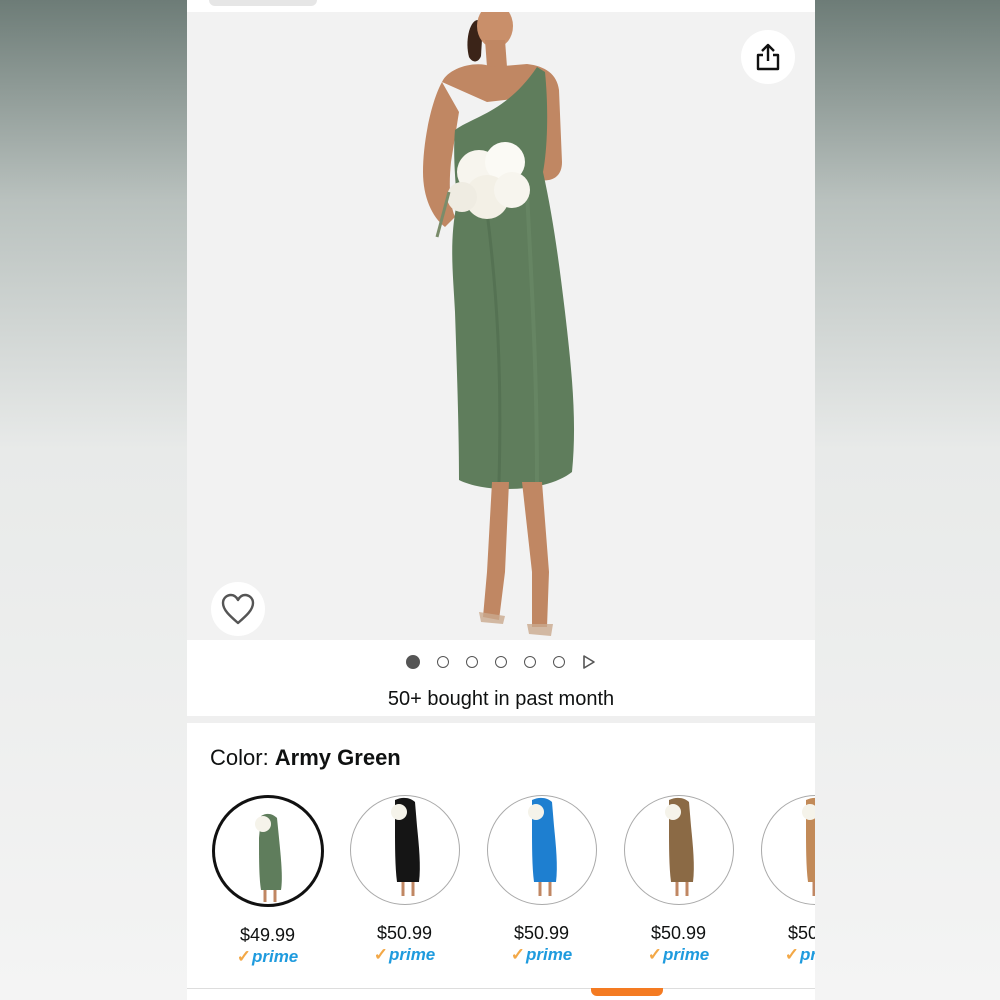  I want to click on swatch-dress-blue, so click(542, 846).